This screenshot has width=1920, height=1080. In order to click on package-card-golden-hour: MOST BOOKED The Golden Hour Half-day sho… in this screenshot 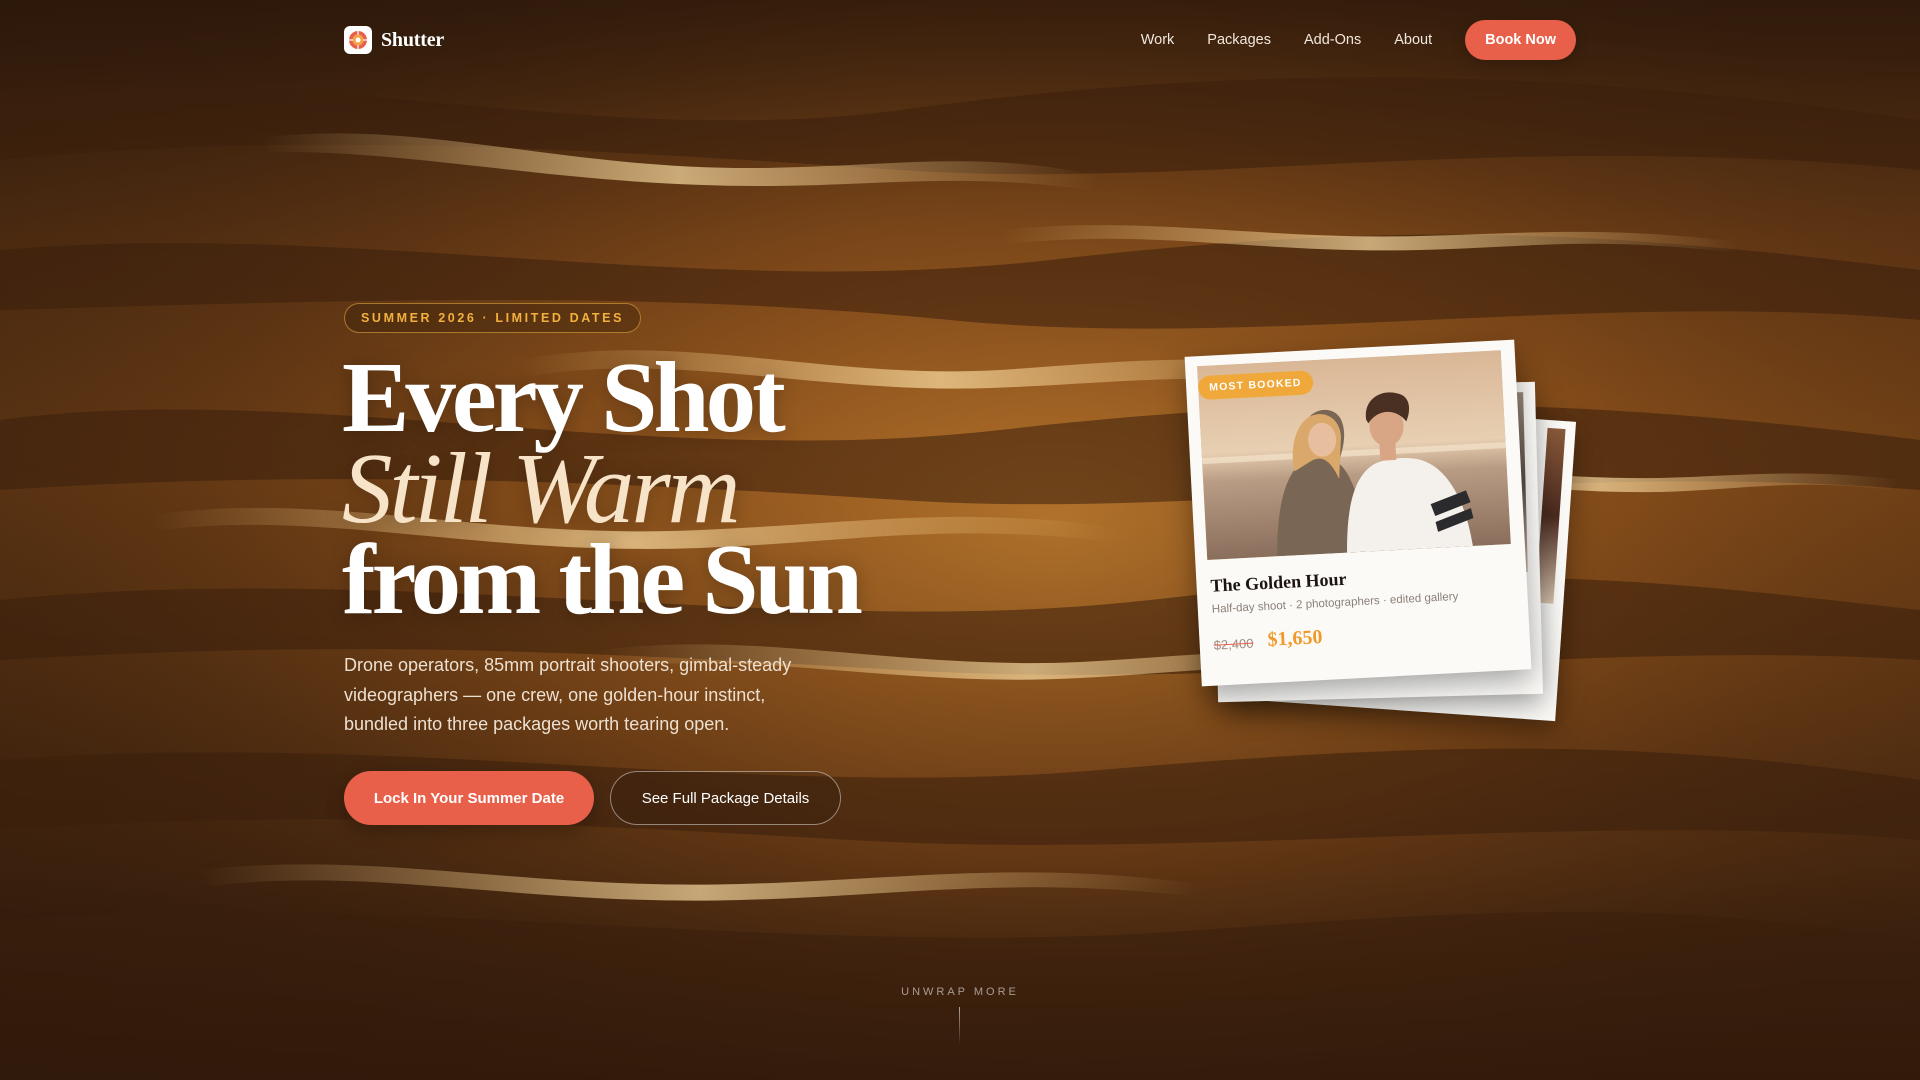, I will do `click(1358, 513)`.